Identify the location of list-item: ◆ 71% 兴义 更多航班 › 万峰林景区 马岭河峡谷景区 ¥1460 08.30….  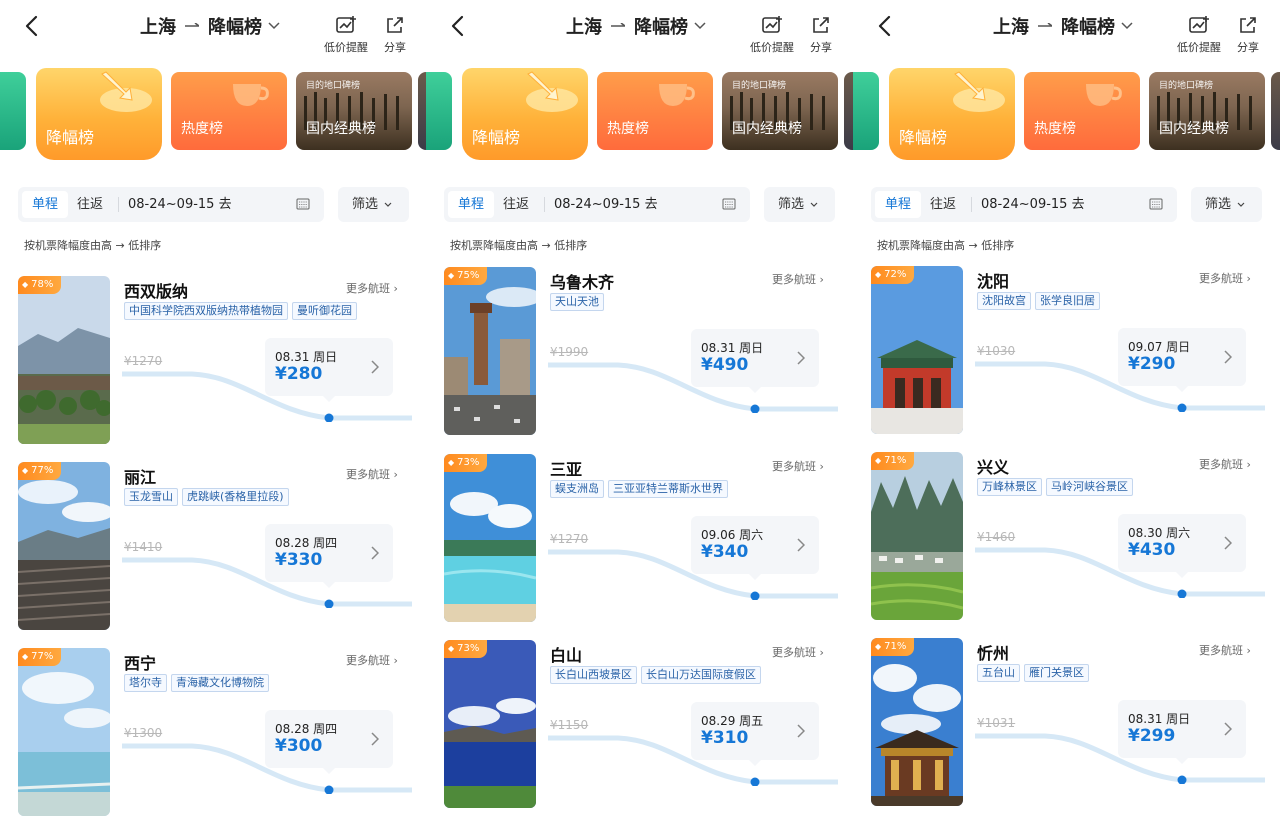
(1066, 537).